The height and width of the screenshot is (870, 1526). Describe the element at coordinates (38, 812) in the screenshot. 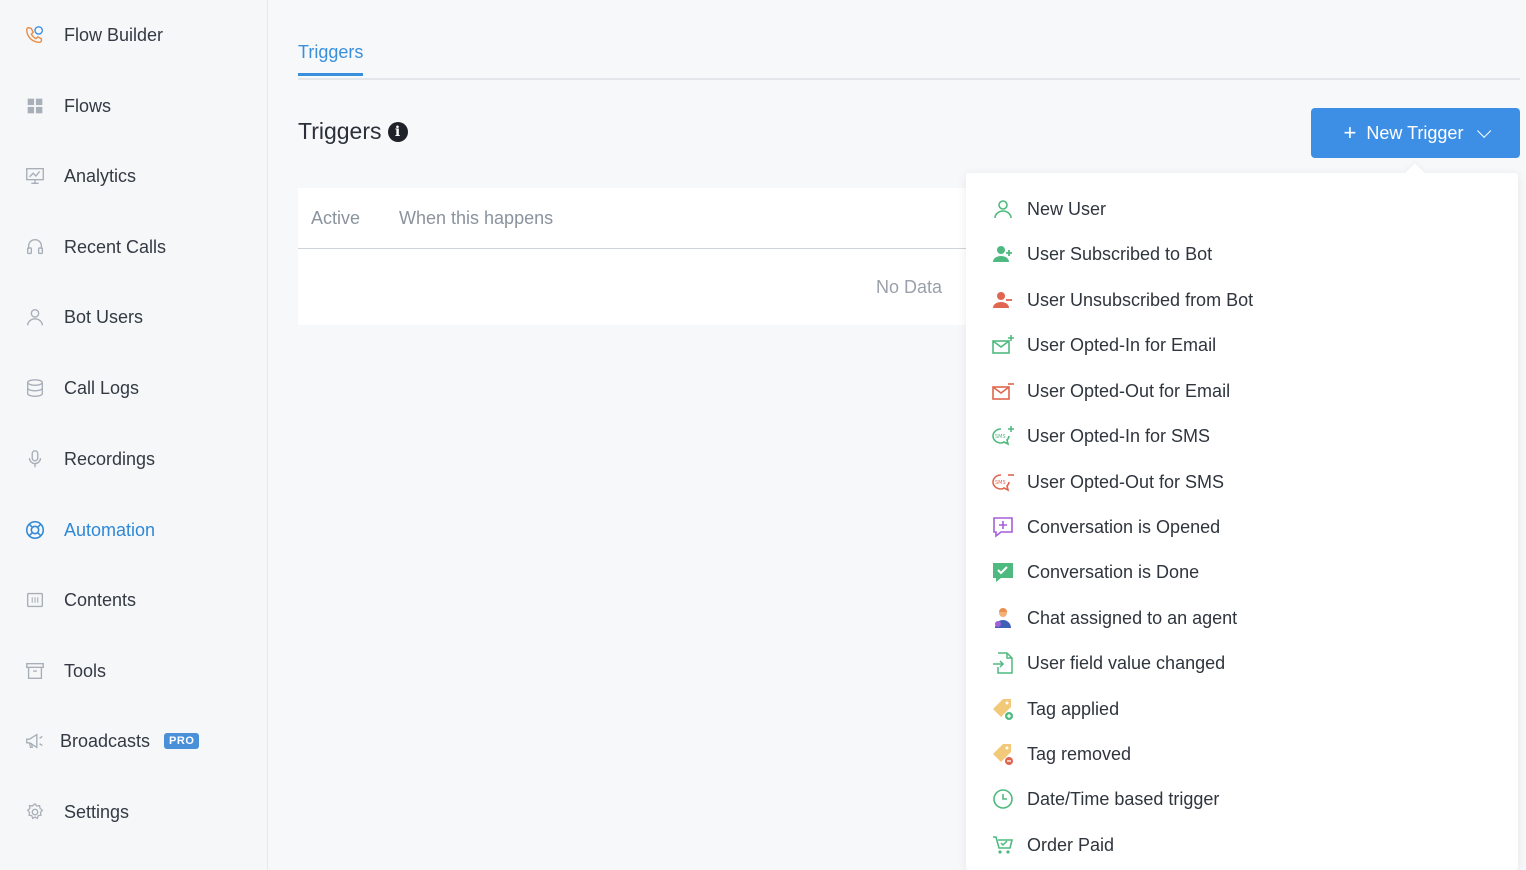

I see `gear-icon` at that location.